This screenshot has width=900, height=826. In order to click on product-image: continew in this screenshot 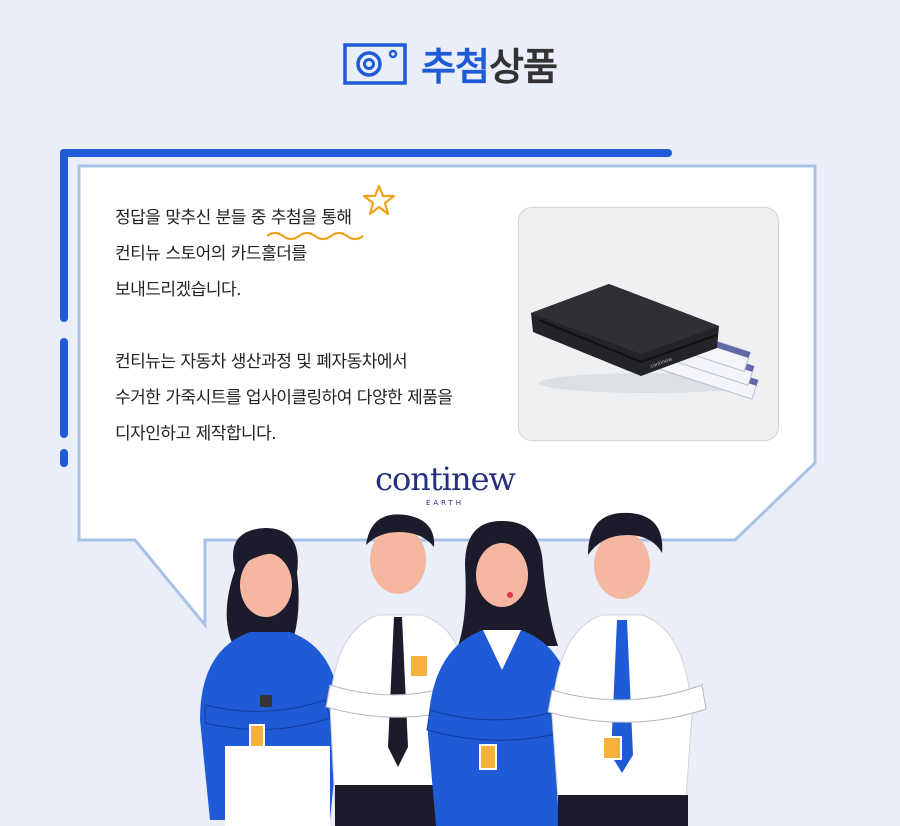, I will do `click(648, 324)`.